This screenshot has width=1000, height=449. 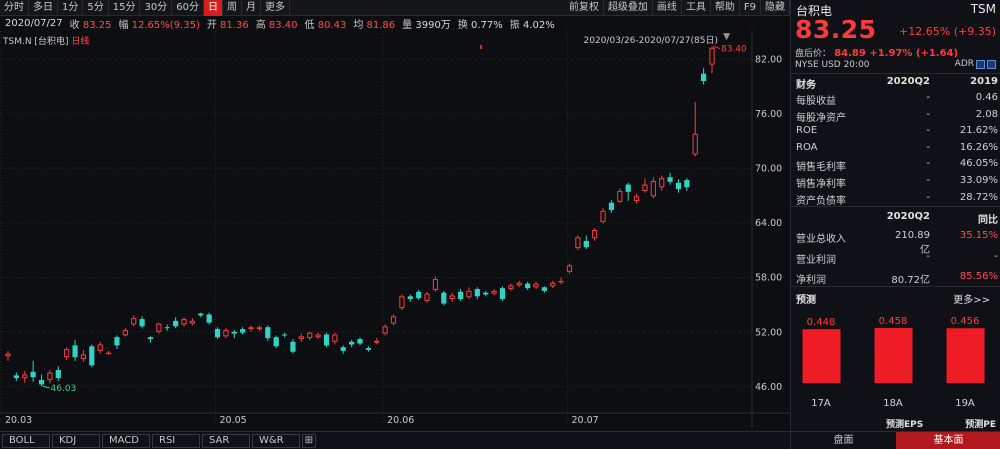 I want to click on x-tick-label: 20.07, so click(x=585, y=420).